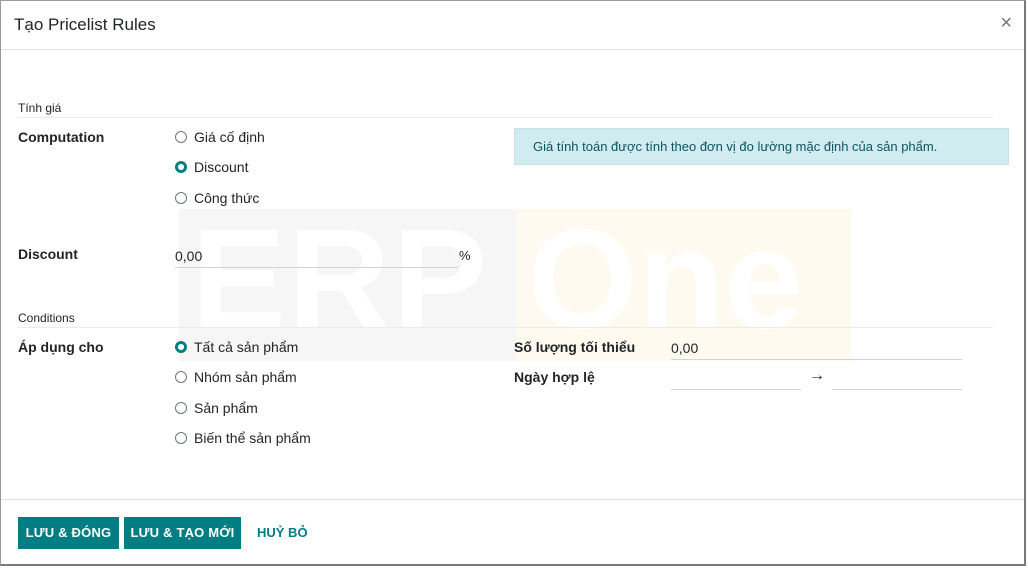  What do you see at coordinates (246, 347) in the screenshot?
I see `apply-option-label: Tất cả sản phẩm` at bounding box center [246, 347].